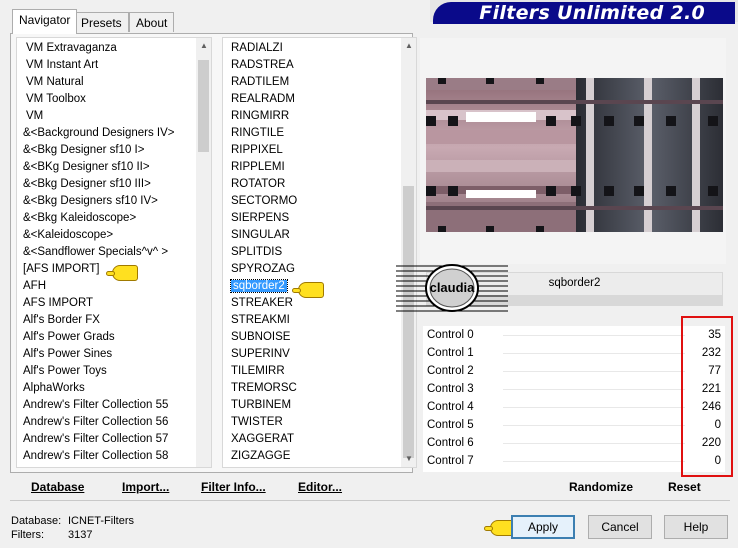 The height and width of the screenshot is (548, 738). I want to click on filter-item: SUPERINV, so click(319, 354).